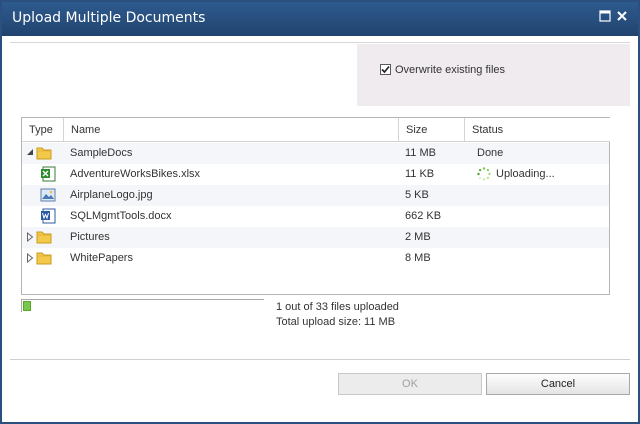 The image size is (640, 424). What do you see at coordinates (135, 174) in the screenshot?
I see `file-name: AdventureWorksBikes.xlsx` at bounding box center [135, 174].